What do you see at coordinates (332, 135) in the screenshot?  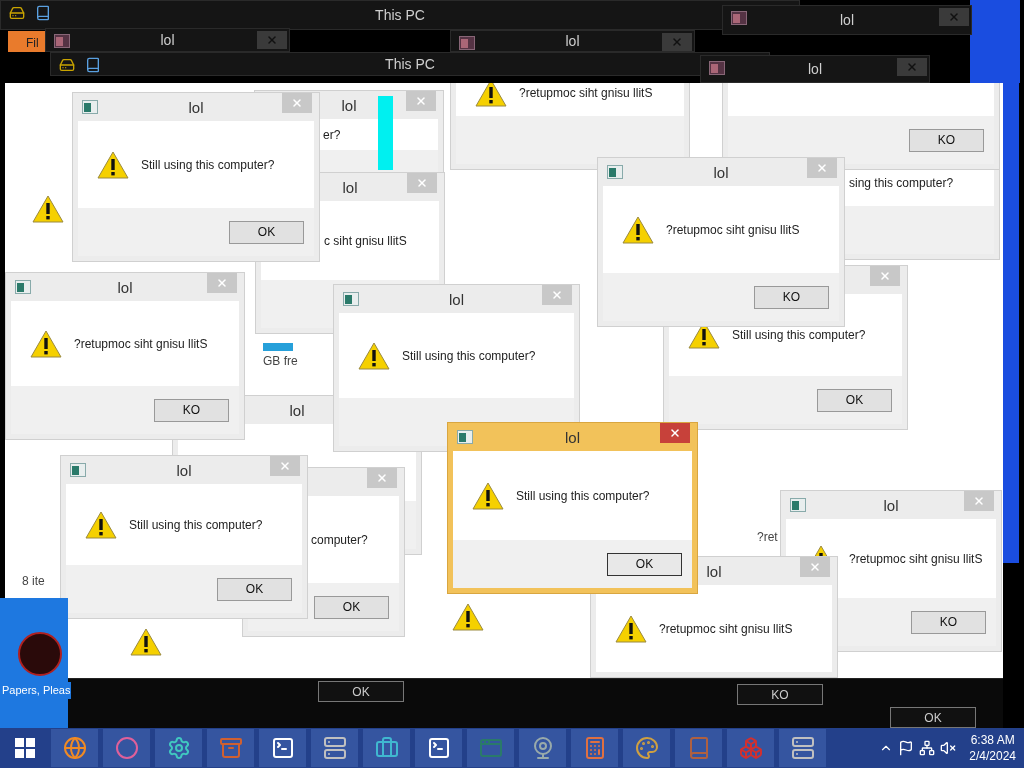 I see `message-text: er?` at bounding box center [332, 135].